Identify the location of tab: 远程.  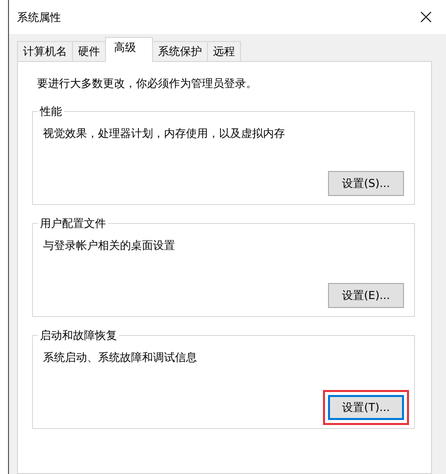
(224, 51).